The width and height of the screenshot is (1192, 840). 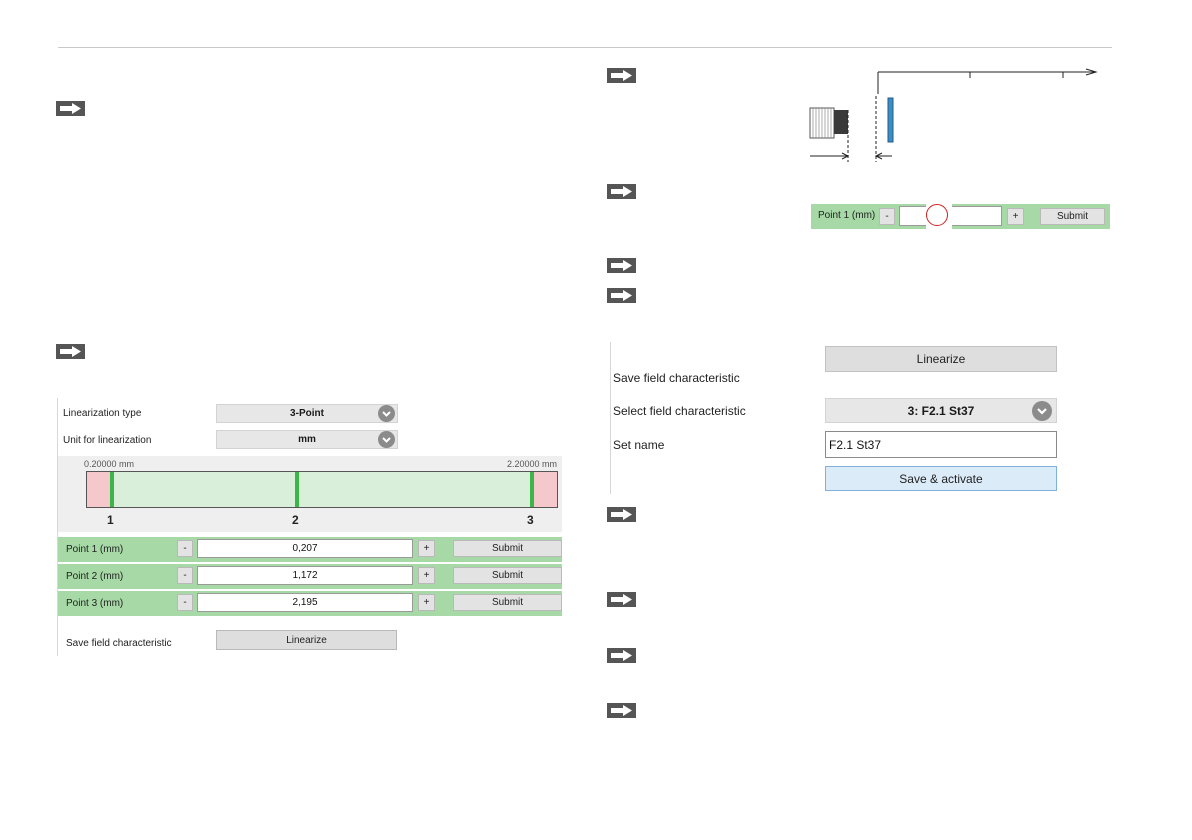 I want to click on point-3-label: Point 3 (mm), so click(x=95, y=603).